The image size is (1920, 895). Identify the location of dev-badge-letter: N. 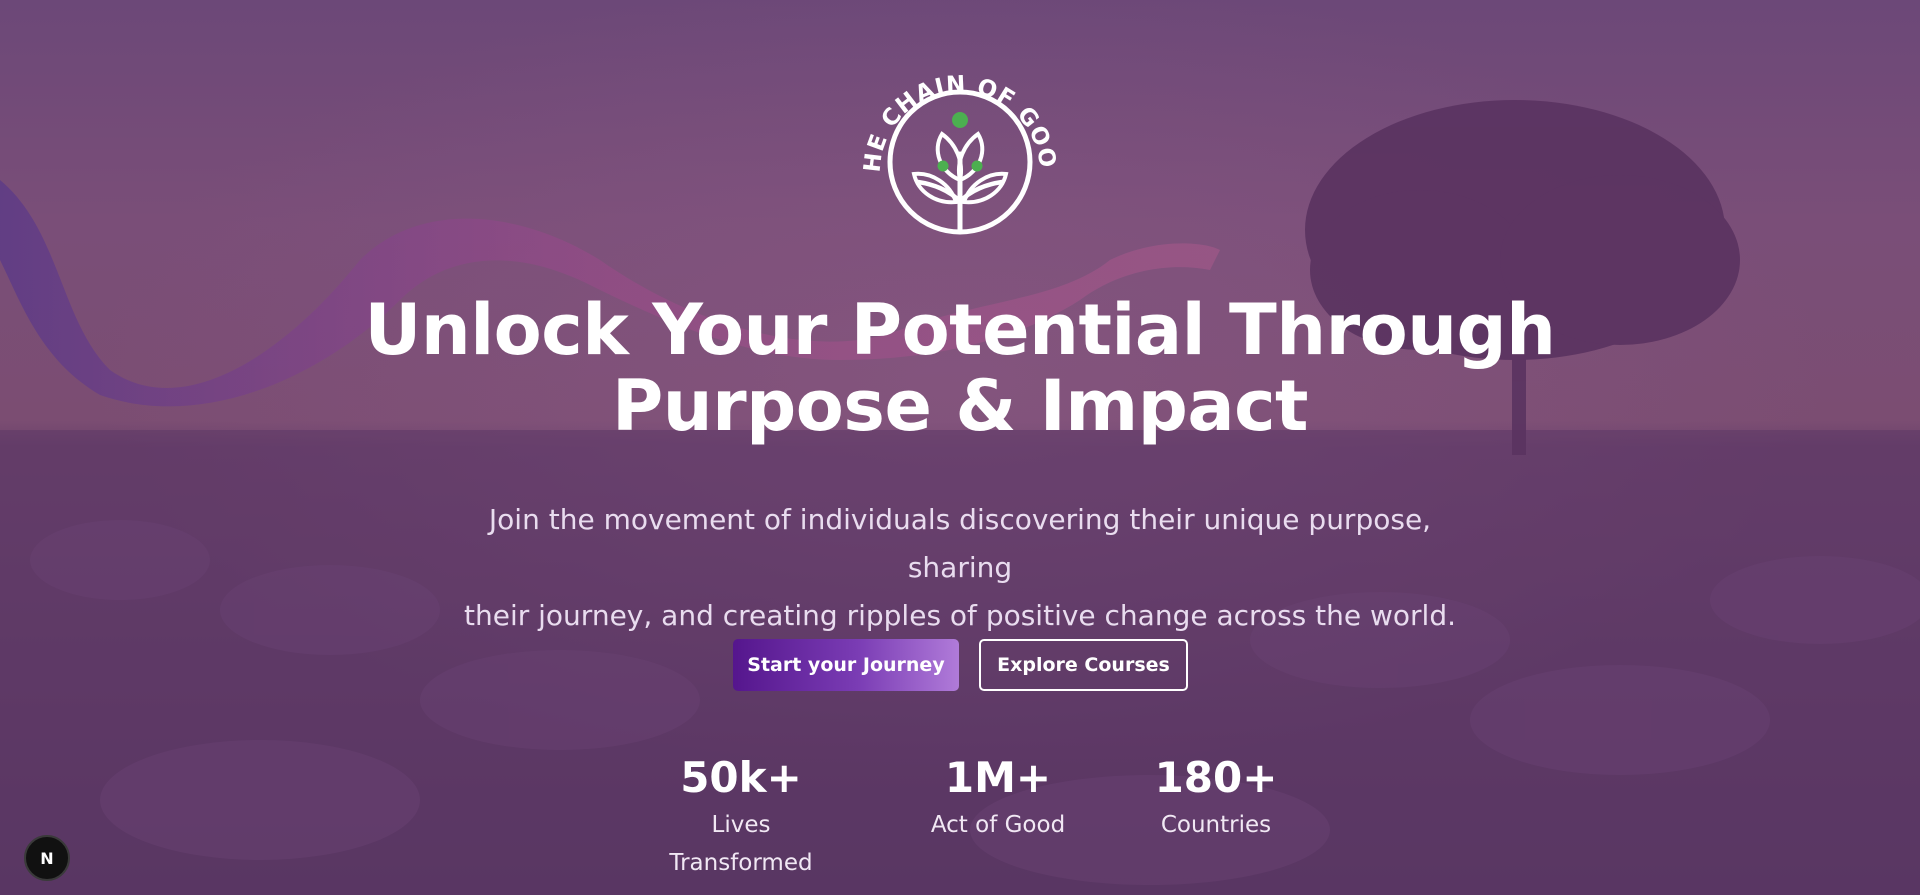
(47, 858).